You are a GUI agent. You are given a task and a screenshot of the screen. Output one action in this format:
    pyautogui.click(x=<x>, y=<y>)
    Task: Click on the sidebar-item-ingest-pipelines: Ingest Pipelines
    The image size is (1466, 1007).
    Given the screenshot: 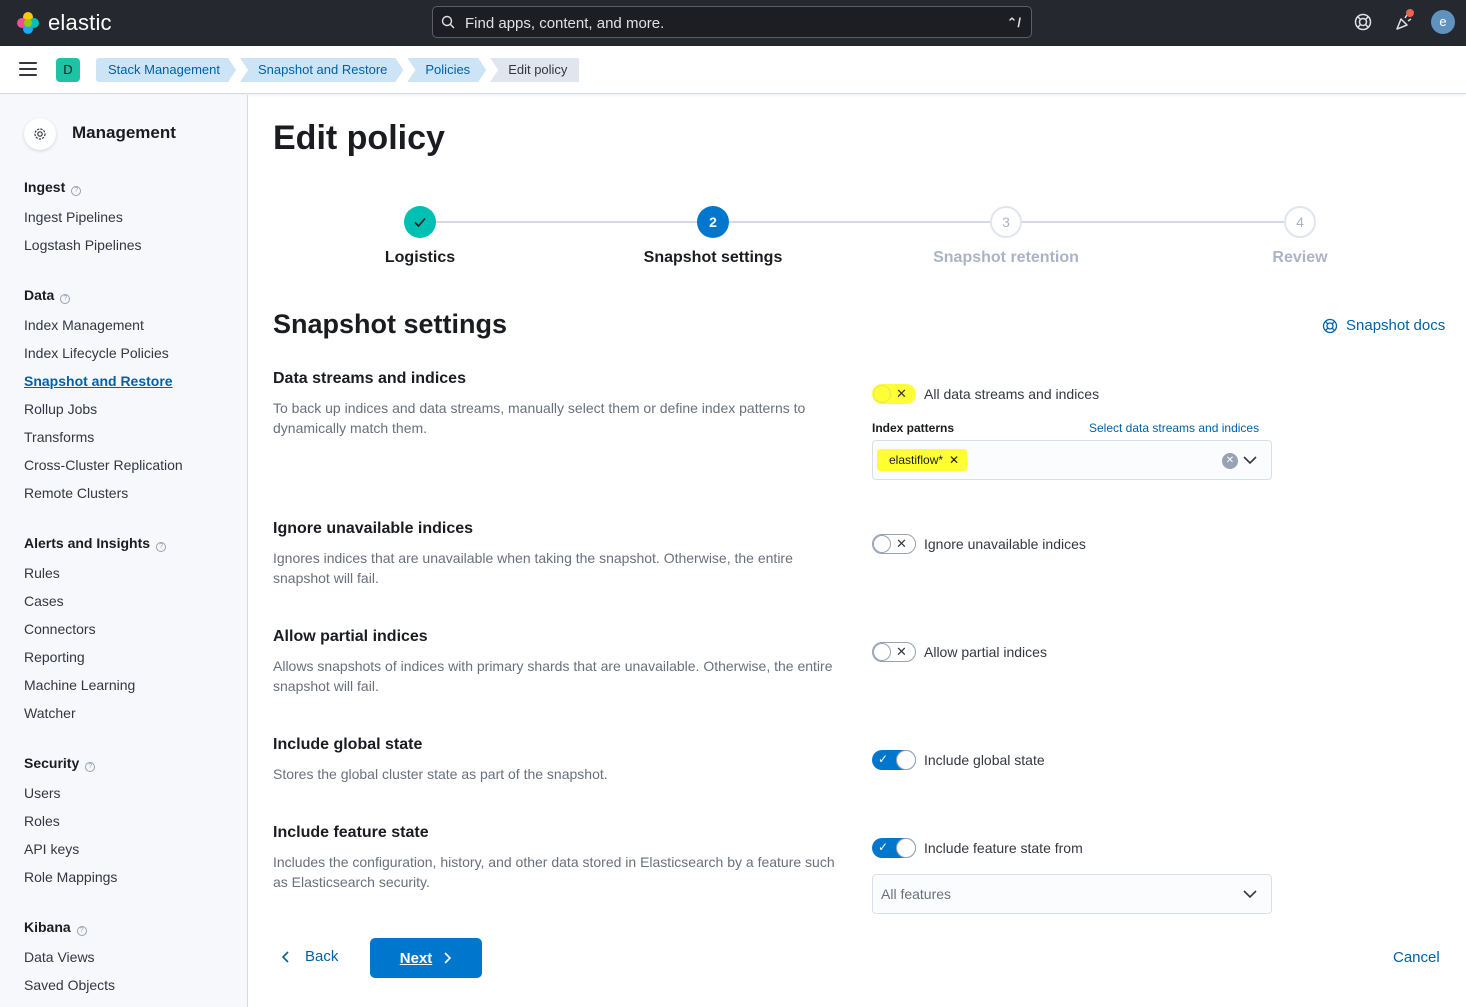 What is the action you would take?
    pyautogui.click(x=73, y=217)
    